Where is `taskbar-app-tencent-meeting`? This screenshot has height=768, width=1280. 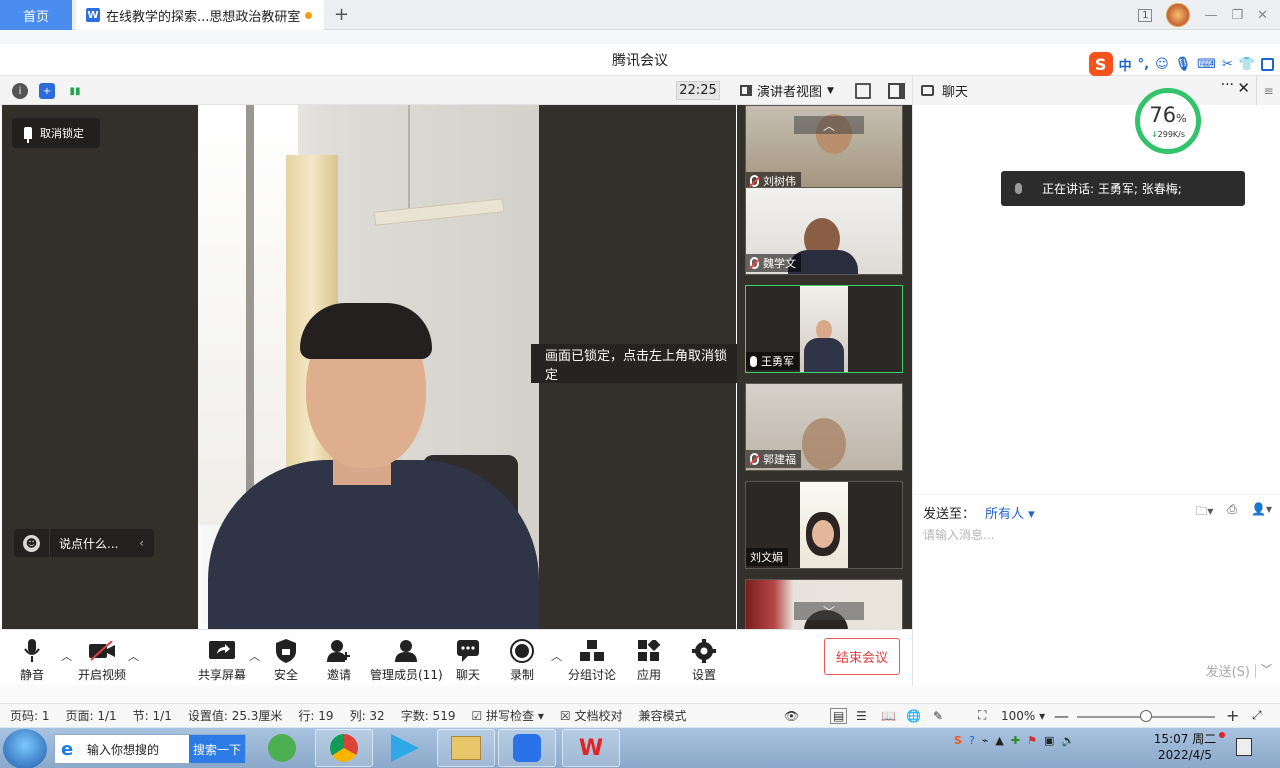
taskbar-app-tencent-meeting is located at coordinates (527, 748).